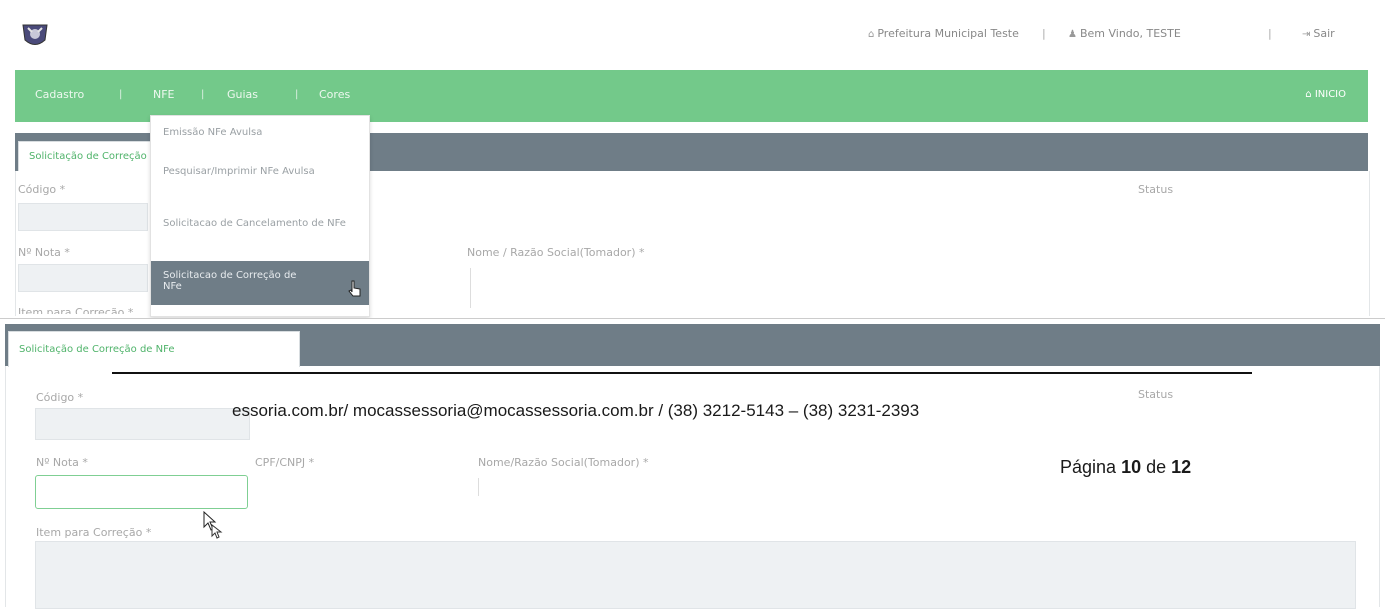 Image resolution: width=1385 pixels, height=609 pixels. Describe the element at coordinates (42, 189) in the screenshot. I see `back-codigo-label: Código *` at that location.